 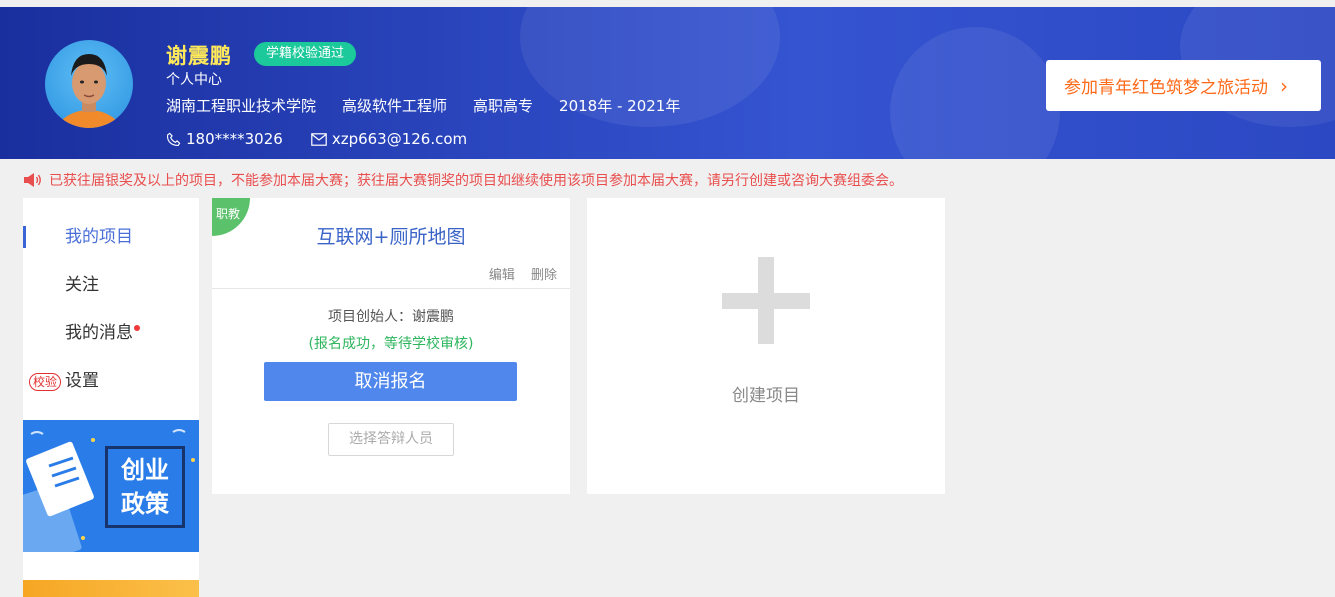 I want to click on project-title: 互联网+厕所地图, so click(x=391, y=235).